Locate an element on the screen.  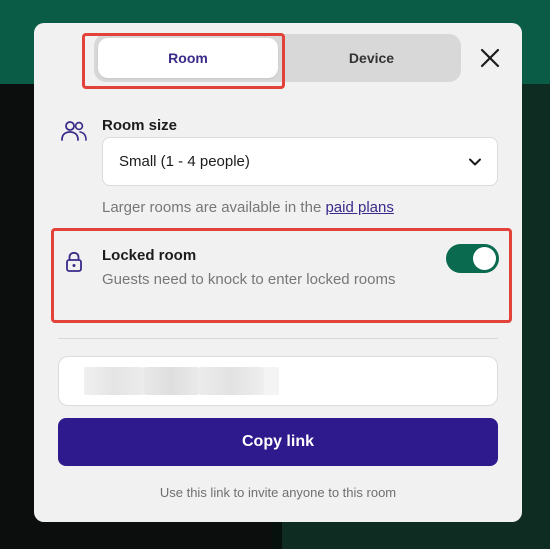
copy-link-button: Copy link is located at coordinates (278, 442).